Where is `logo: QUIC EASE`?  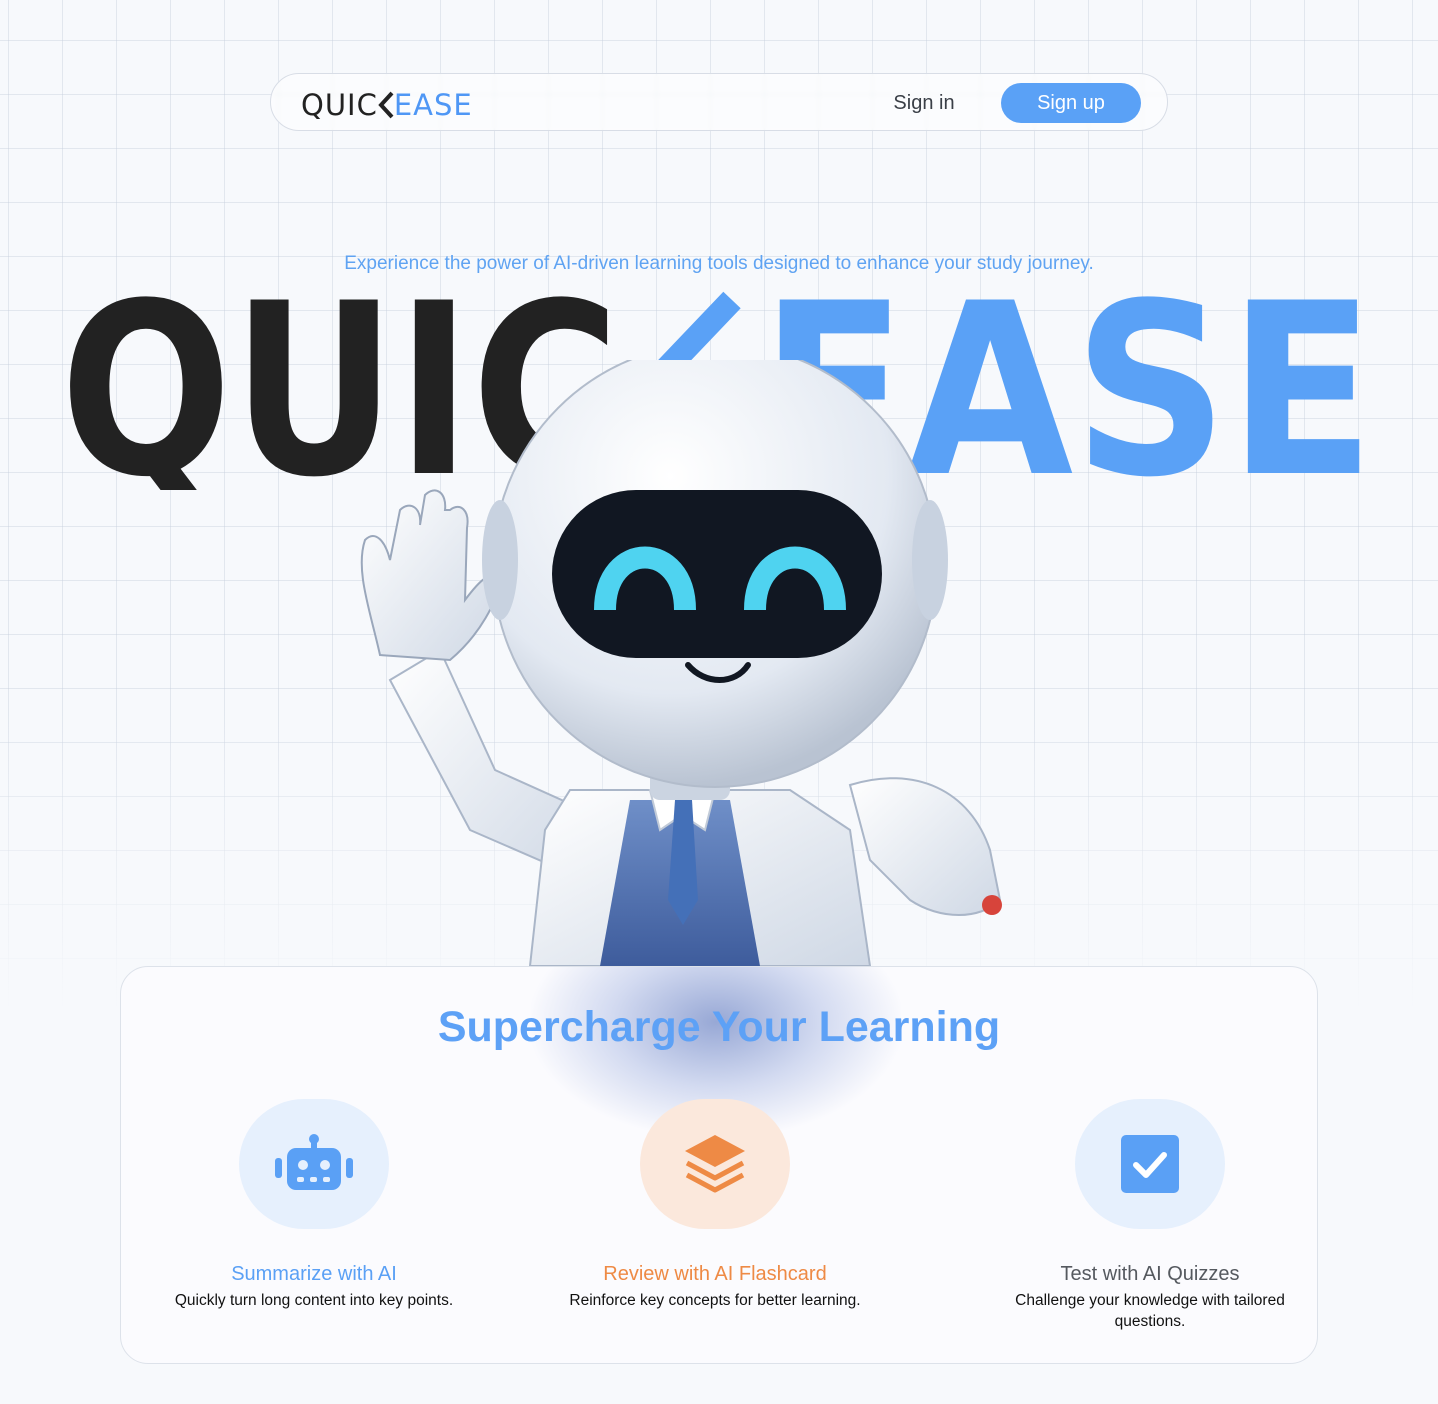 logo: QUIC EASE is located at coordinates (387, 105).